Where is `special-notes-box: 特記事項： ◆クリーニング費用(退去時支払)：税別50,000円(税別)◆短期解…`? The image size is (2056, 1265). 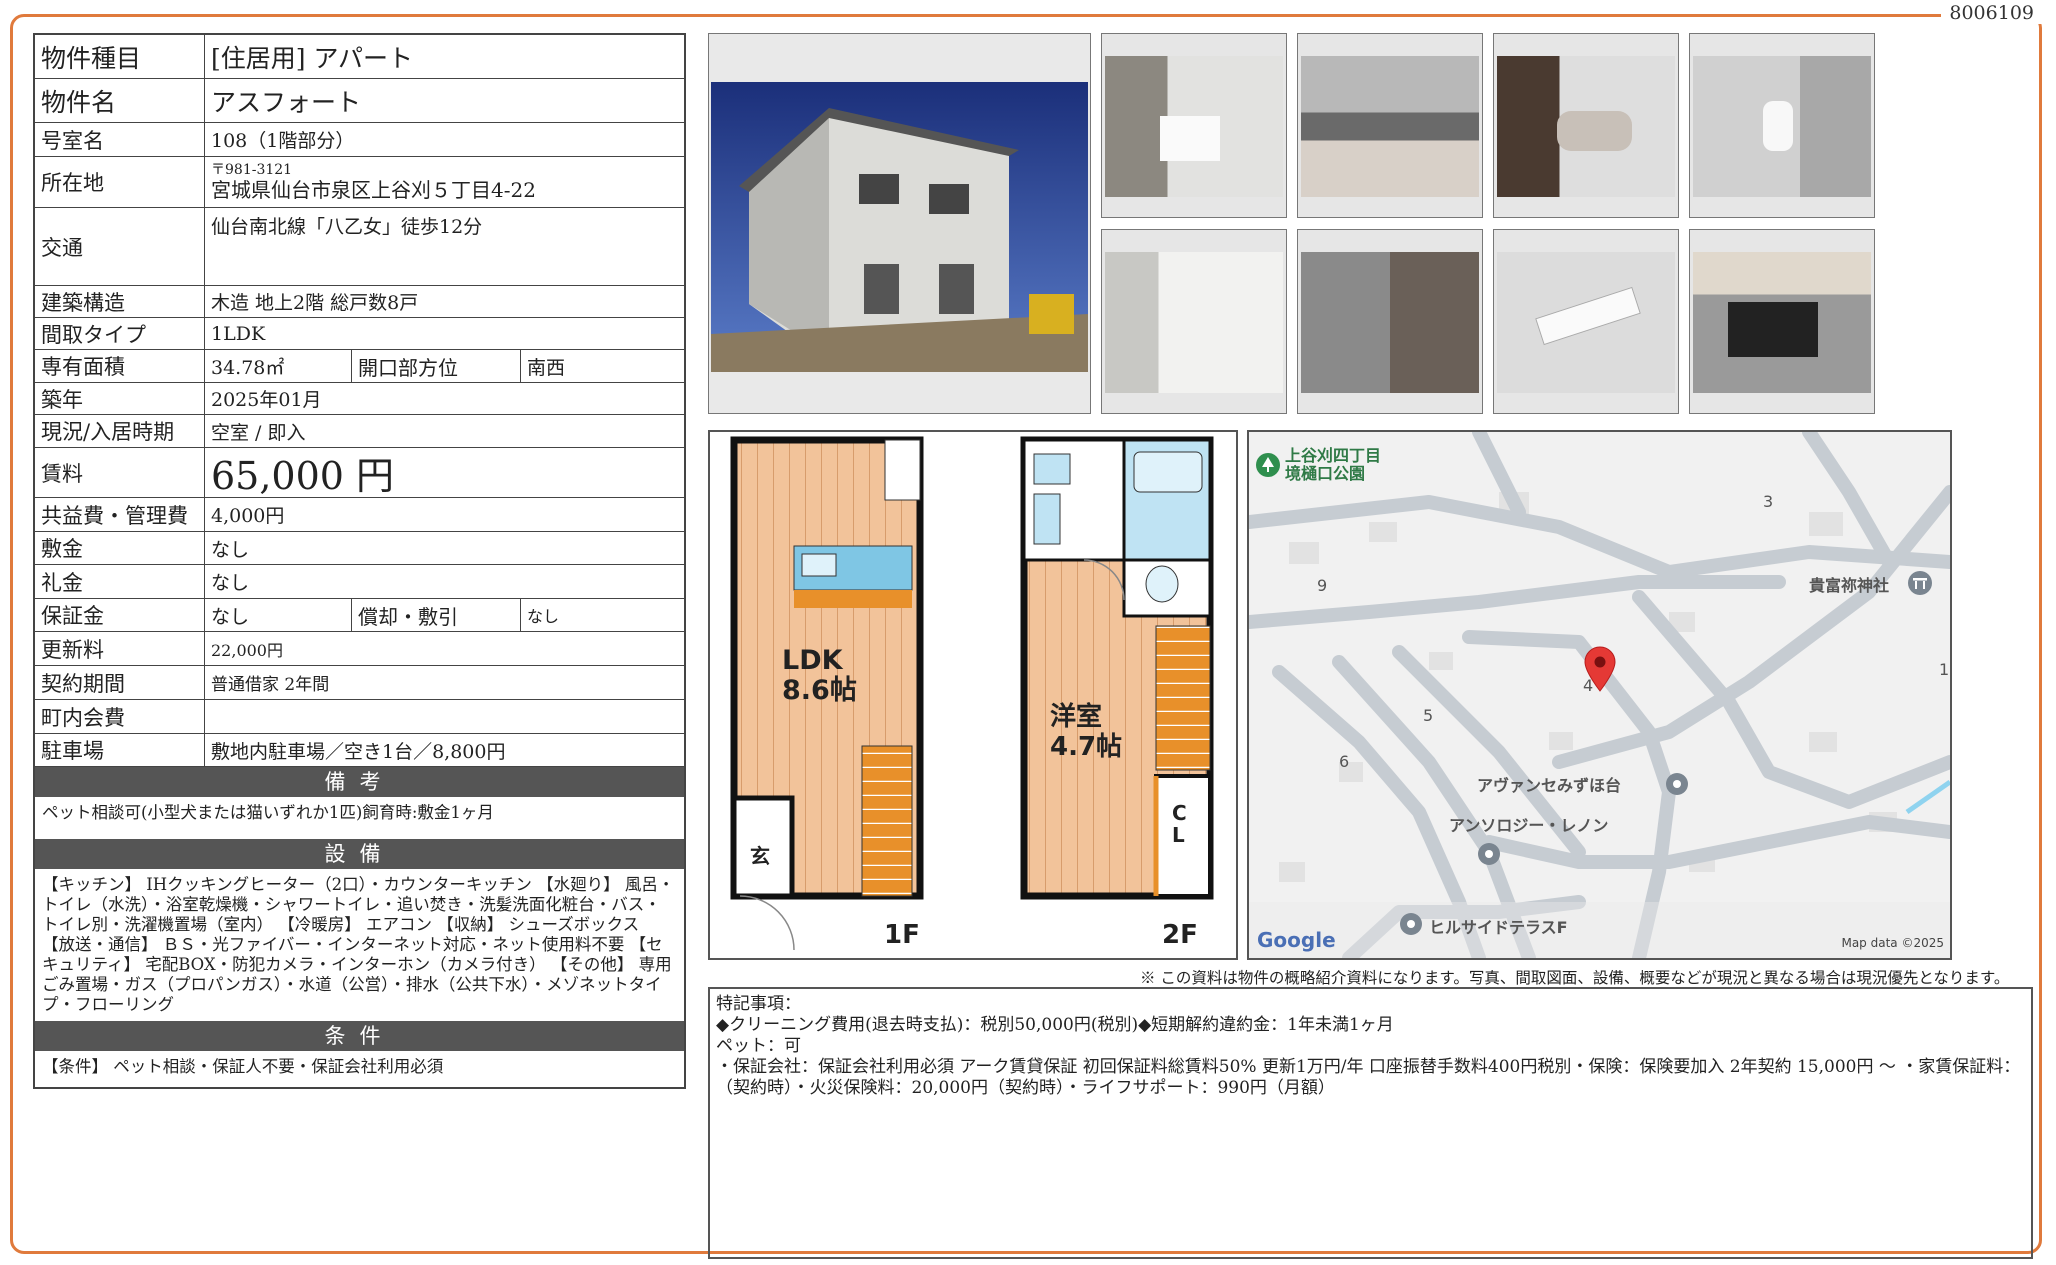
special-notes-box: 特記事項： ◆クリーニング費用(退去時支払)：税別50,000円(税別)◆短期解… is located at coordinates (1370, 1123).